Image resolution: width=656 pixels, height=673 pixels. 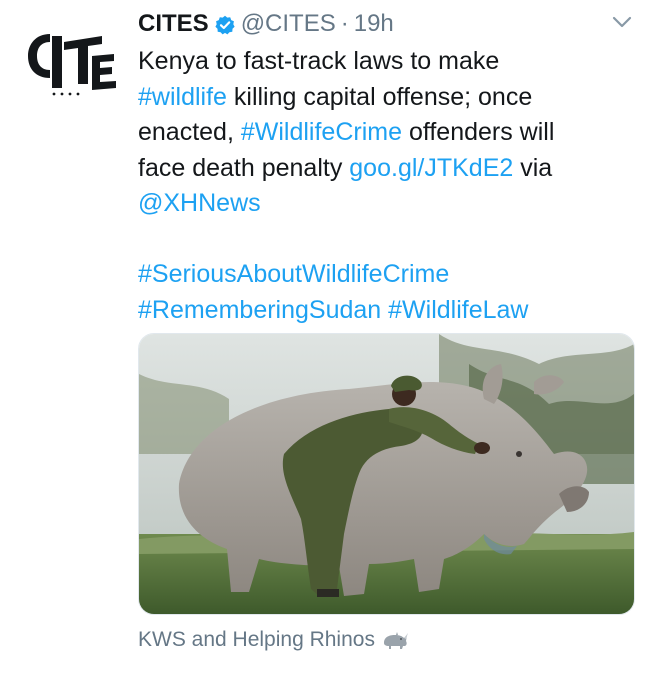 I want to click on text-segment: killing capital offense; once, so click(x=379, y=96).